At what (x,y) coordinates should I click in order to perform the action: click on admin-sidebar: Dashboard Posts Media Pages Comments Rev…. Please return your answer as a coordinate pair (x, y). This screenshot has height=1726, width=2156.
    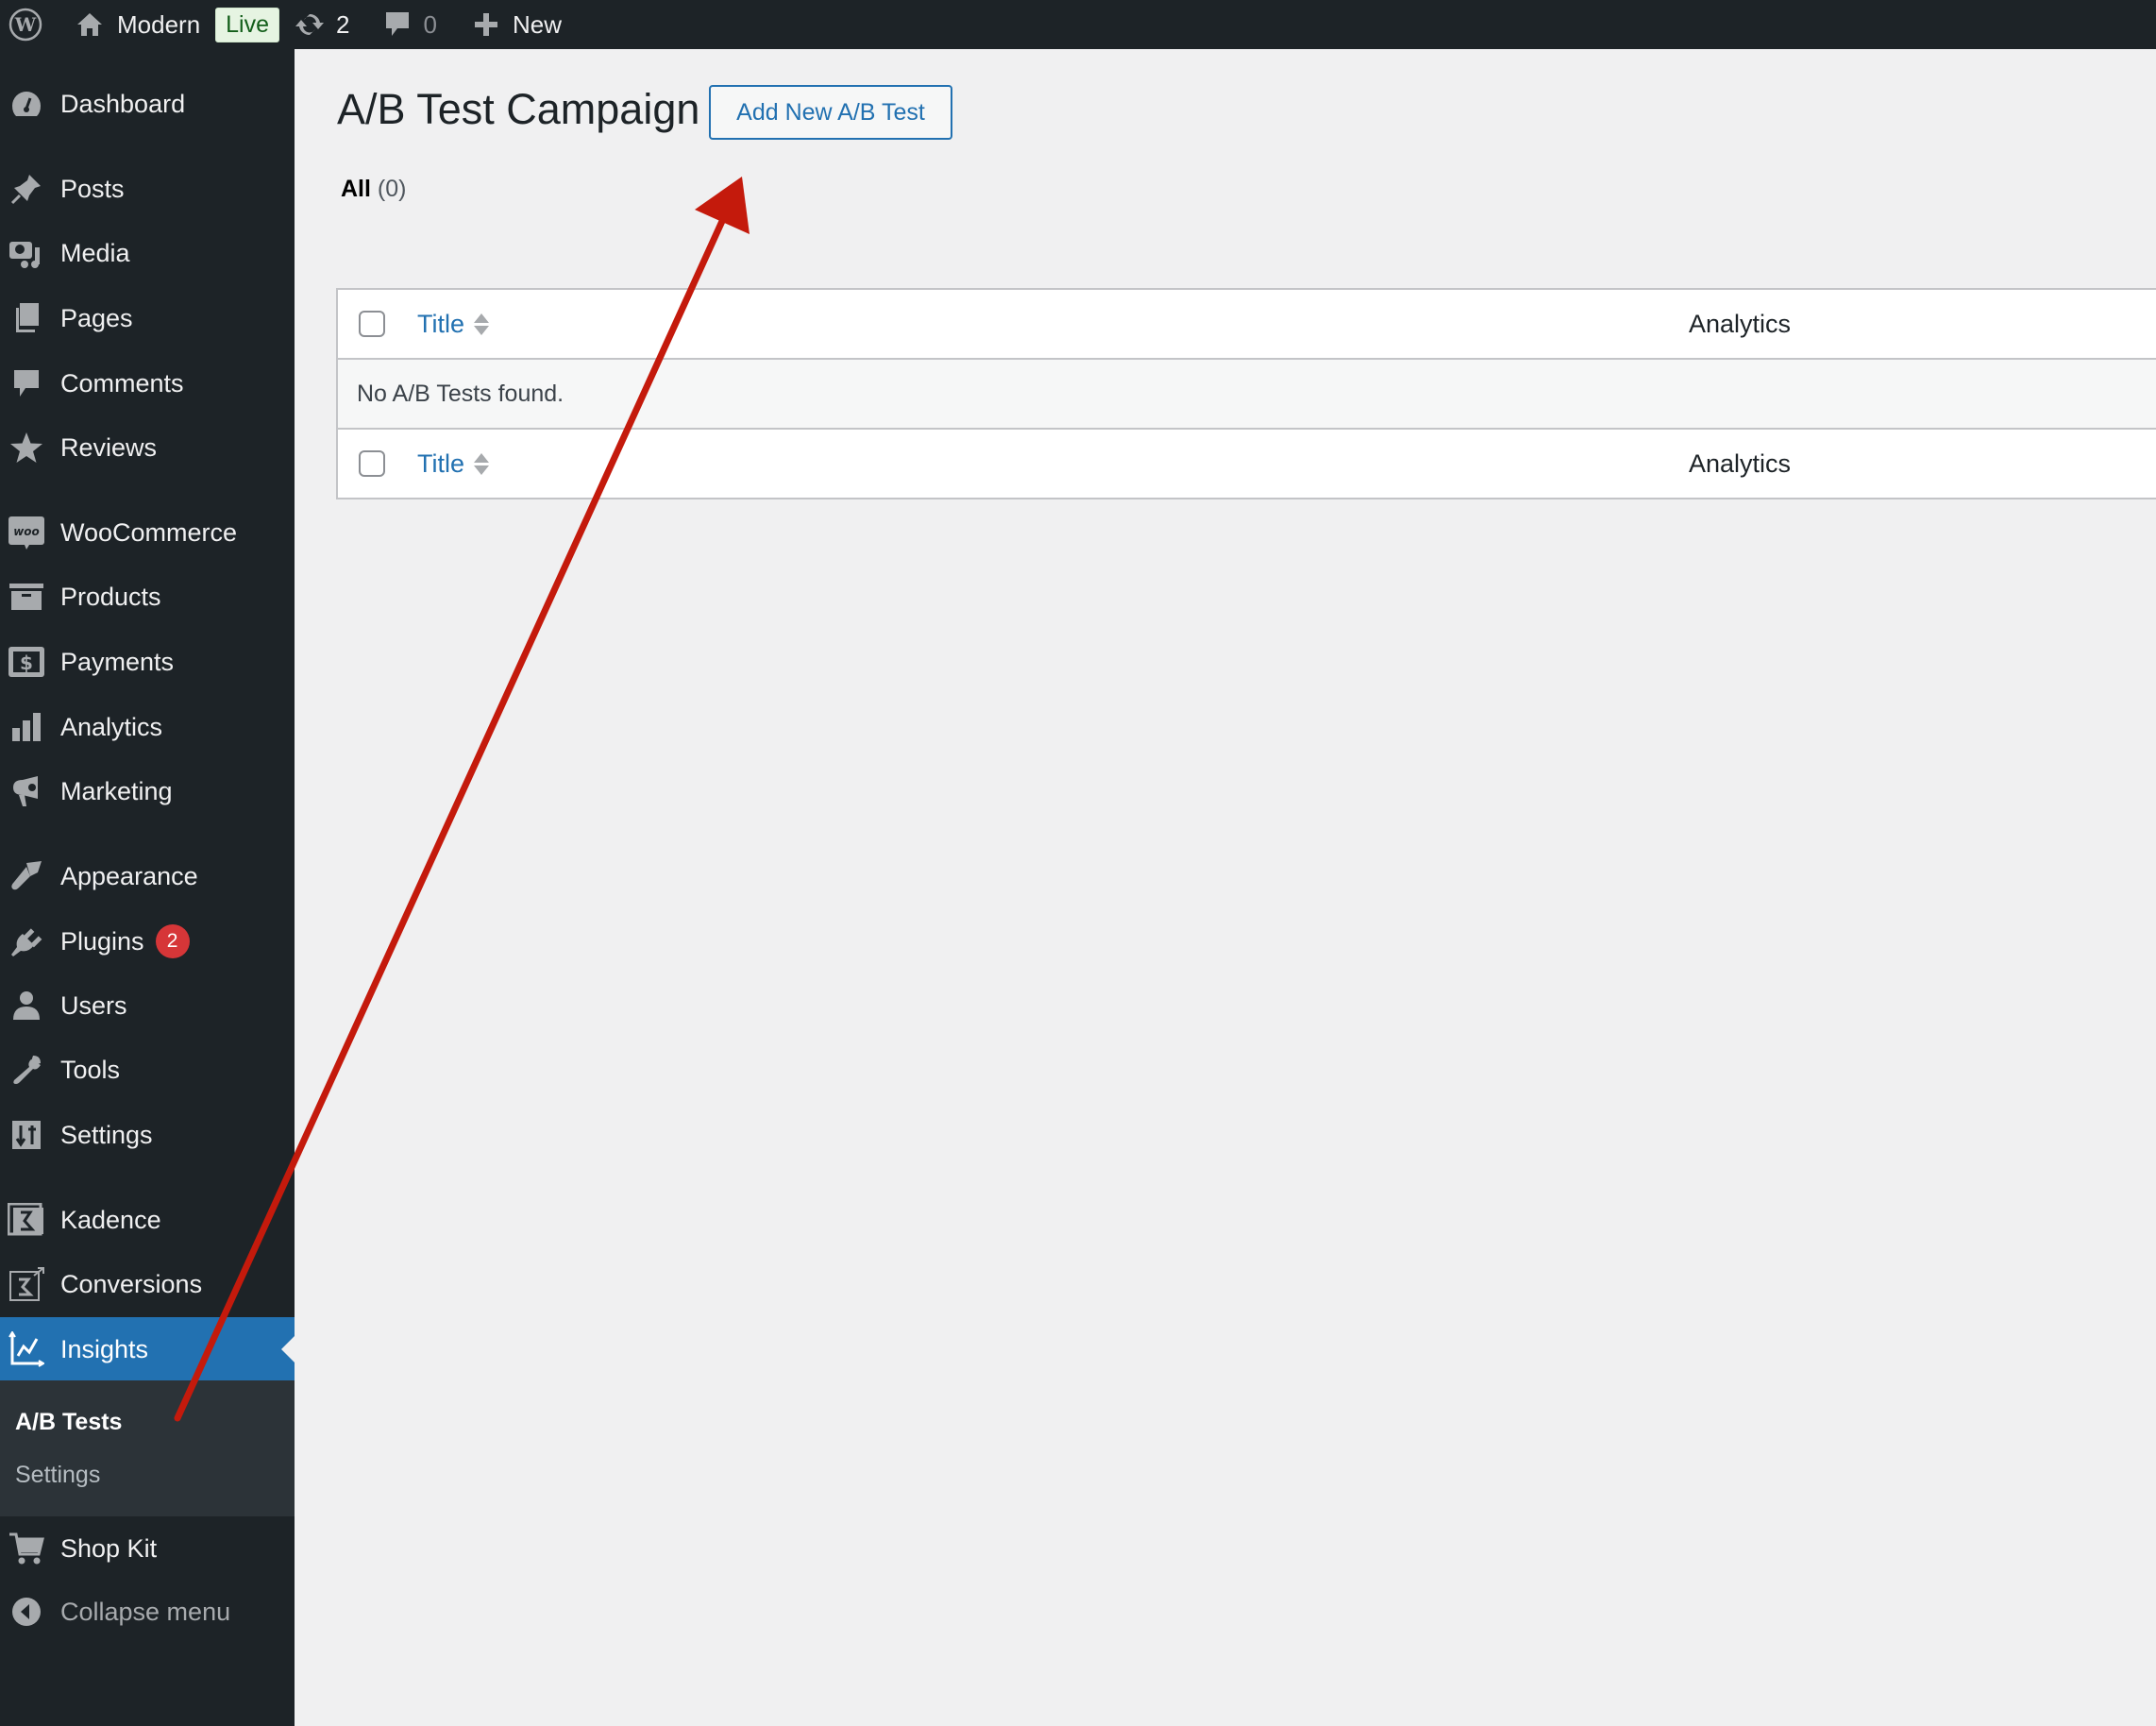
    Looking at the image, I should click on (147, 887).